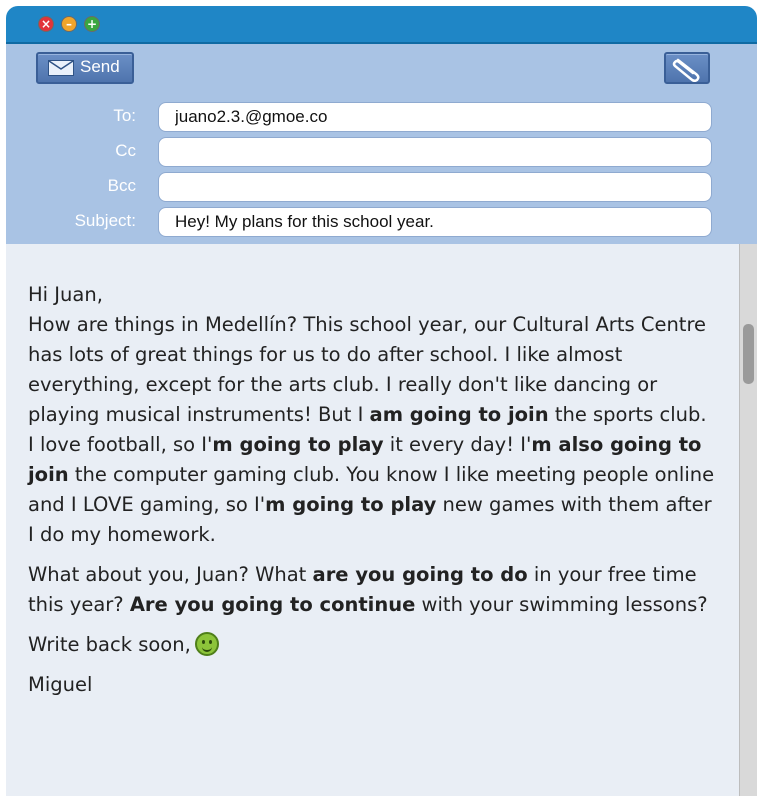 Image resolution: width=757 pixels, height=796 pixels. What do you see at coordinates (457, 444) in the screenshot?
I see `message-text: it every day! I'` at bounding box center [457, 444].